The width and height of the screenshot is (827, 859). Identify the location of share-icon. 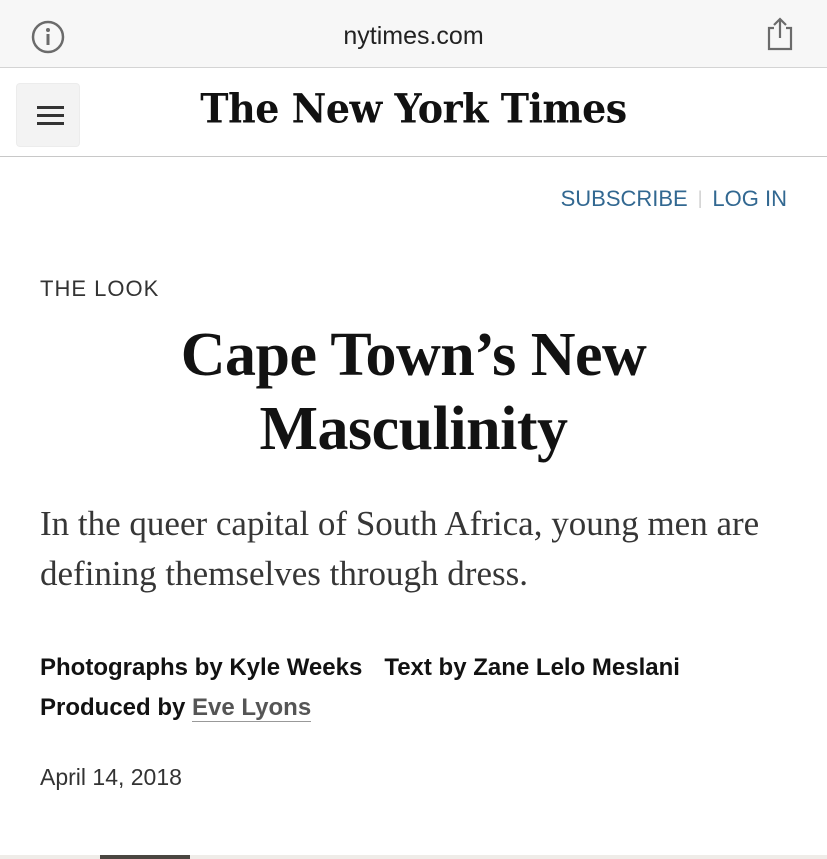
(780, 34).